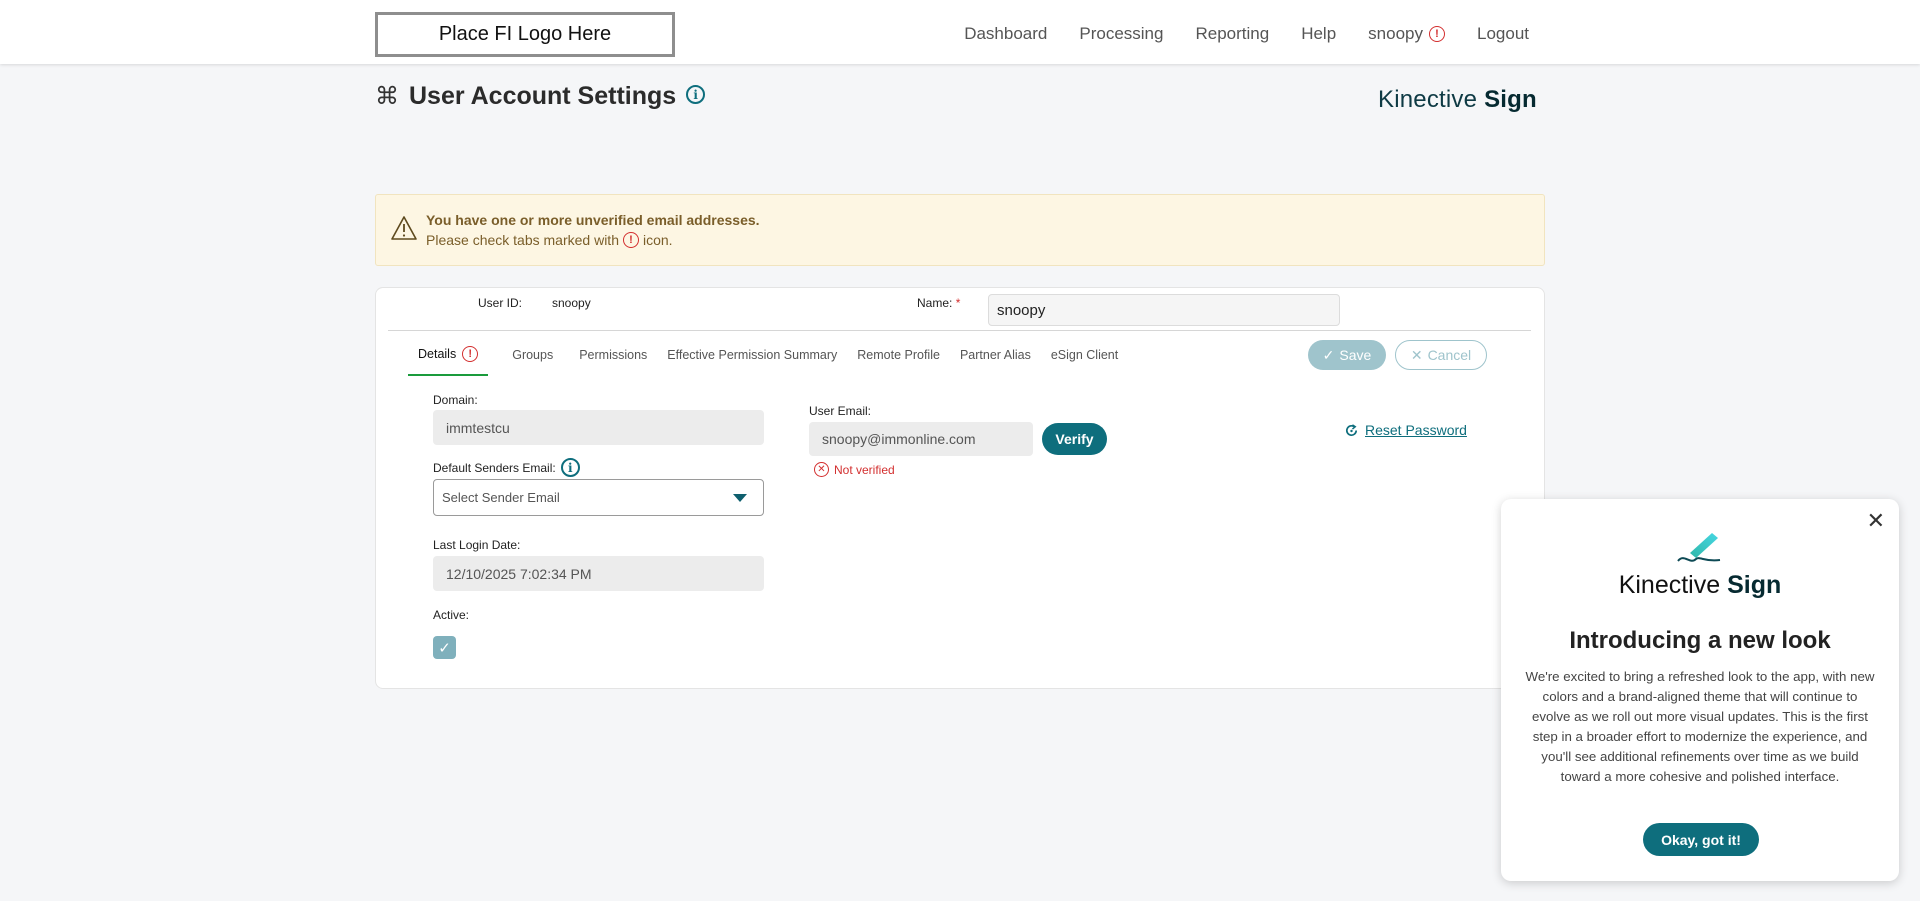 This screenshot has width=1920, height=901. I want to click on nav-logout: Logout, so click(1503, 34).